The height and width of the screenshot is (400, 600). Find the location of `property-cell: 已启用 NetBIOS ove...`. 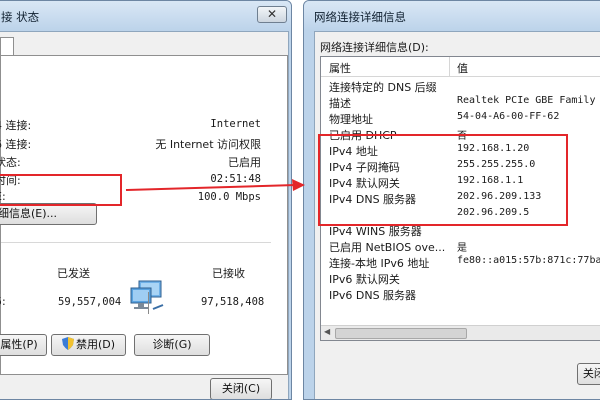

property-cell: 已启用 NetBIOS ove... is located at coordinates (387, 247).